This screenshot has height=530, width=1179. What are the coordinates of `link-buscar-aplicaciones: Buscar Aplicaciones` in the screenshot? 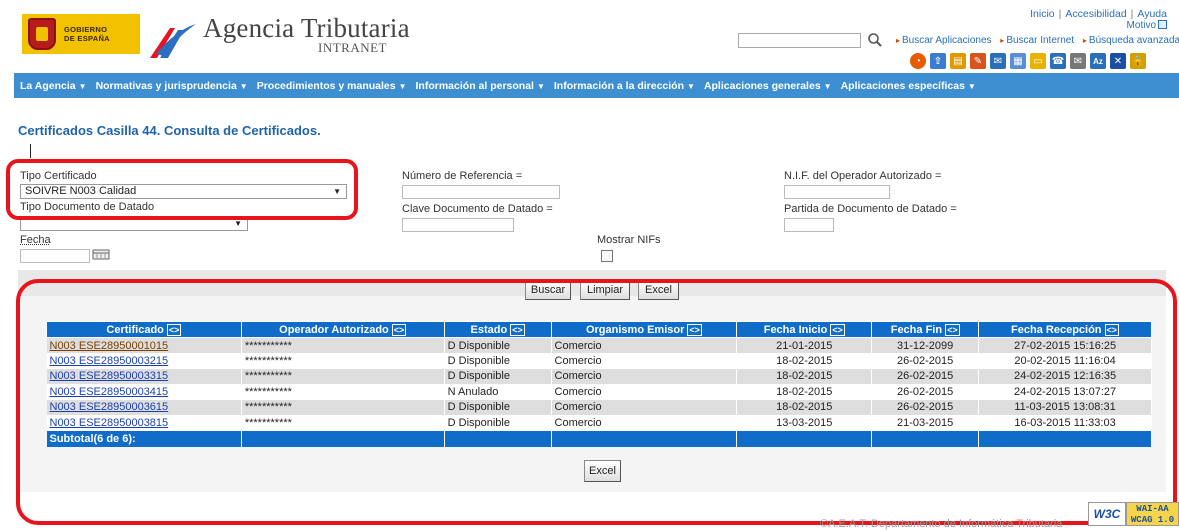 It's located at (947, 40).